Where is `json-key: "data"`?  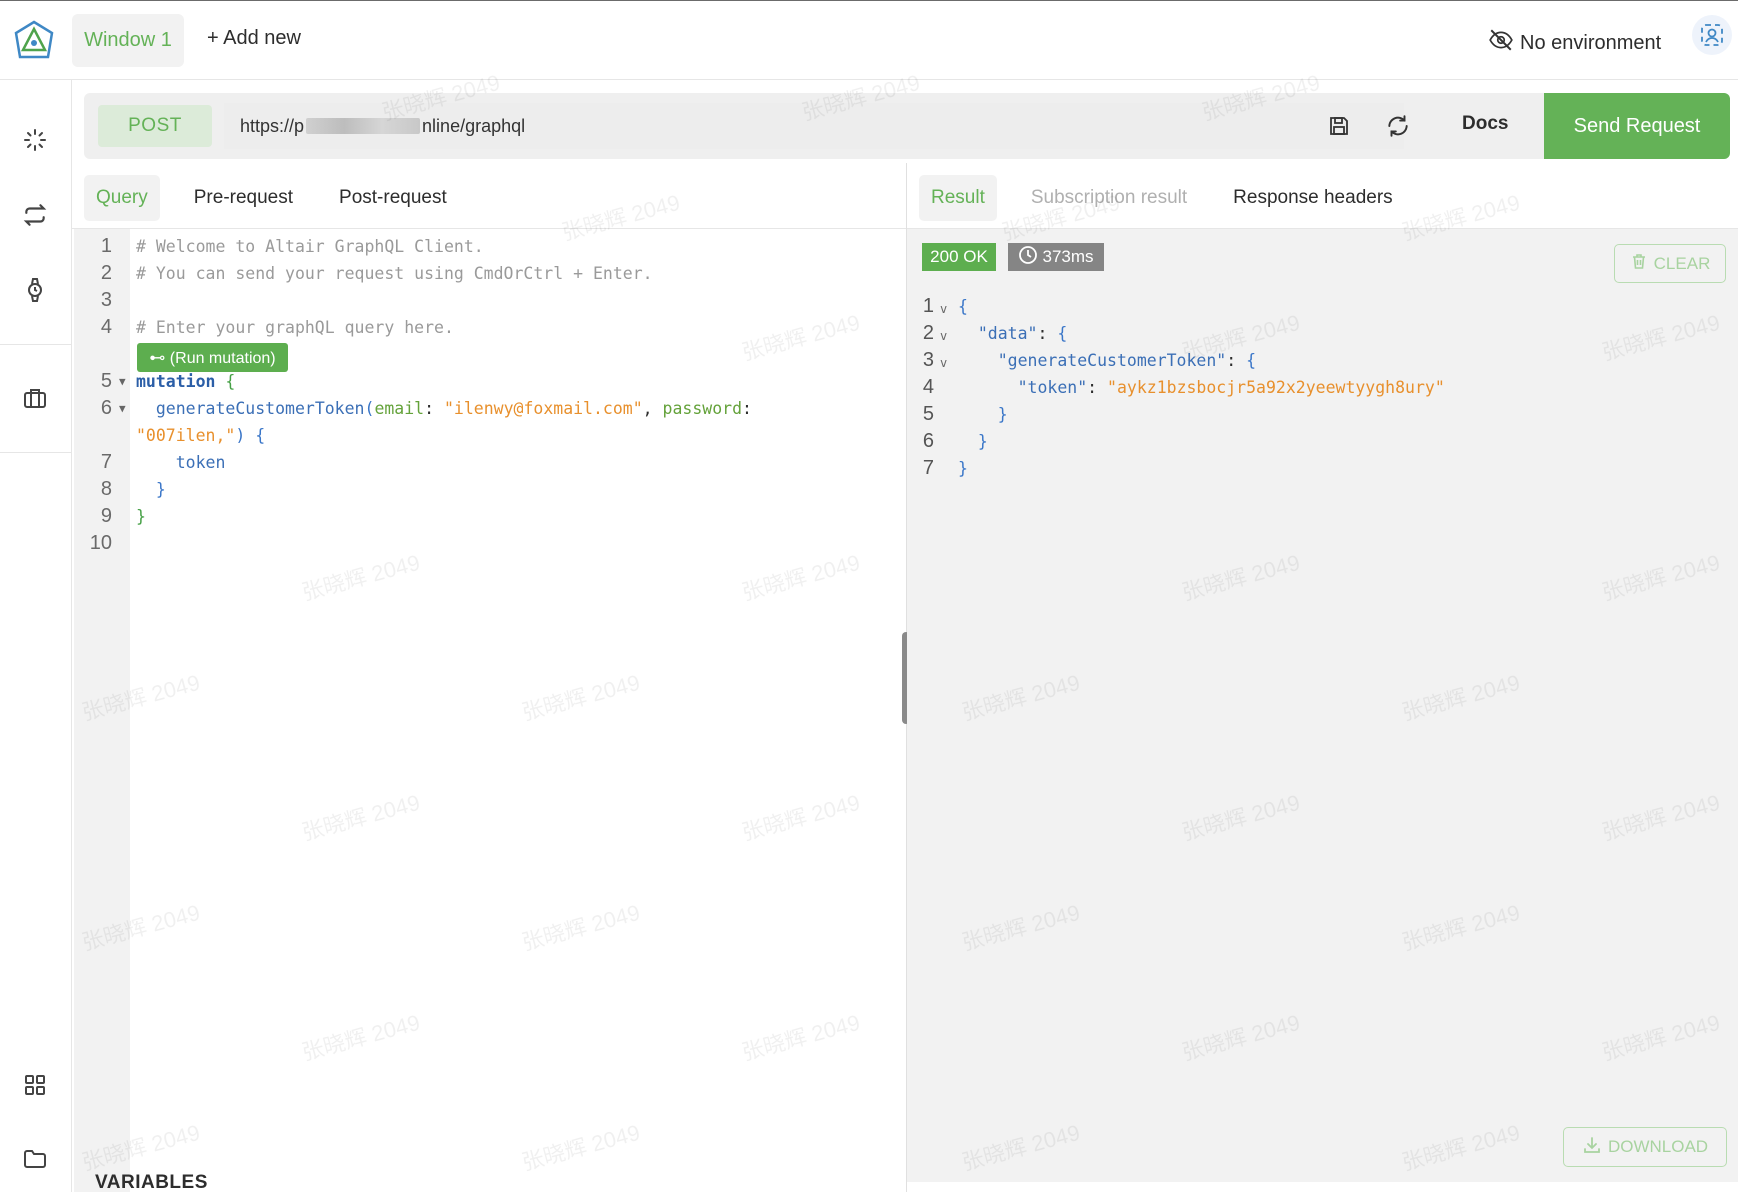
json-key: "data" is located at coordinates (1007, 333).